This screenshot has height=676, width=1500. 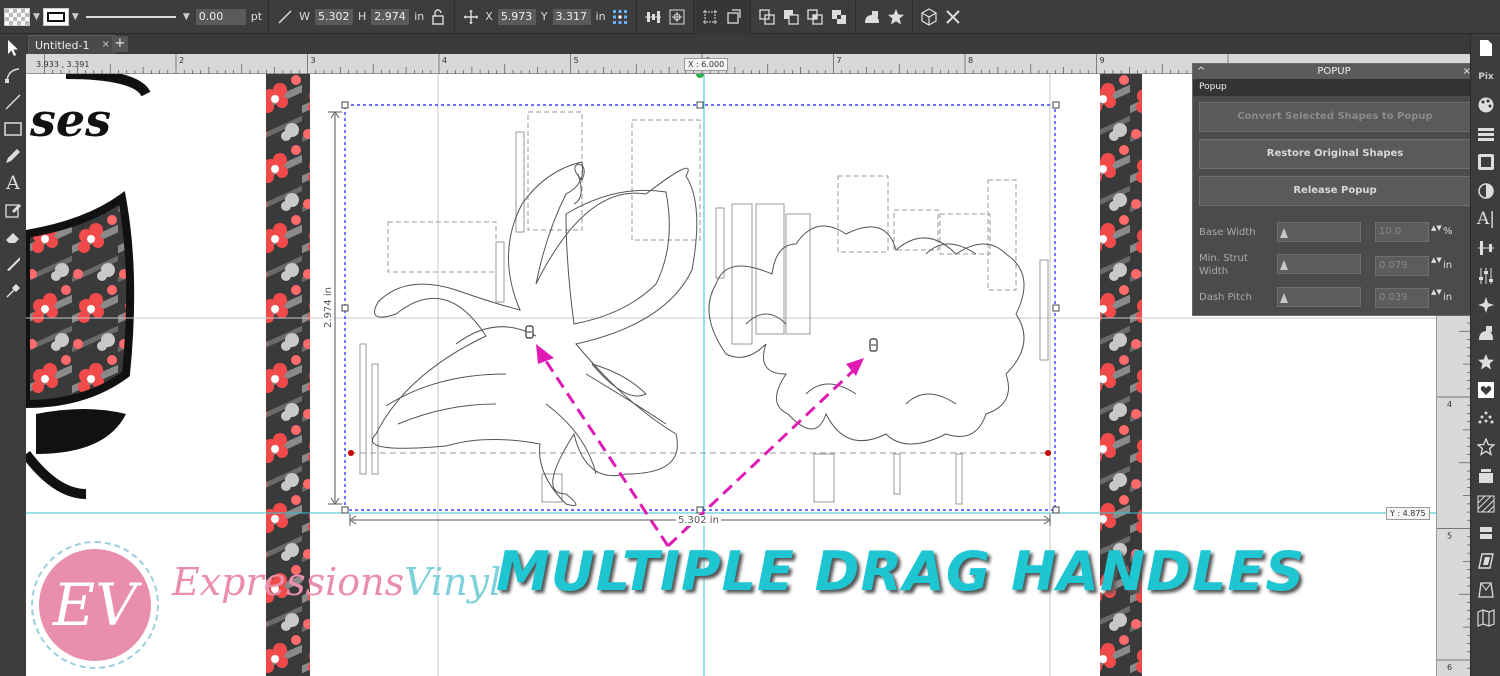 What do you see at coordinates (13, 155) in the screenshot?
I see `pencil-tool-icon` at bounding box center [13, 155].